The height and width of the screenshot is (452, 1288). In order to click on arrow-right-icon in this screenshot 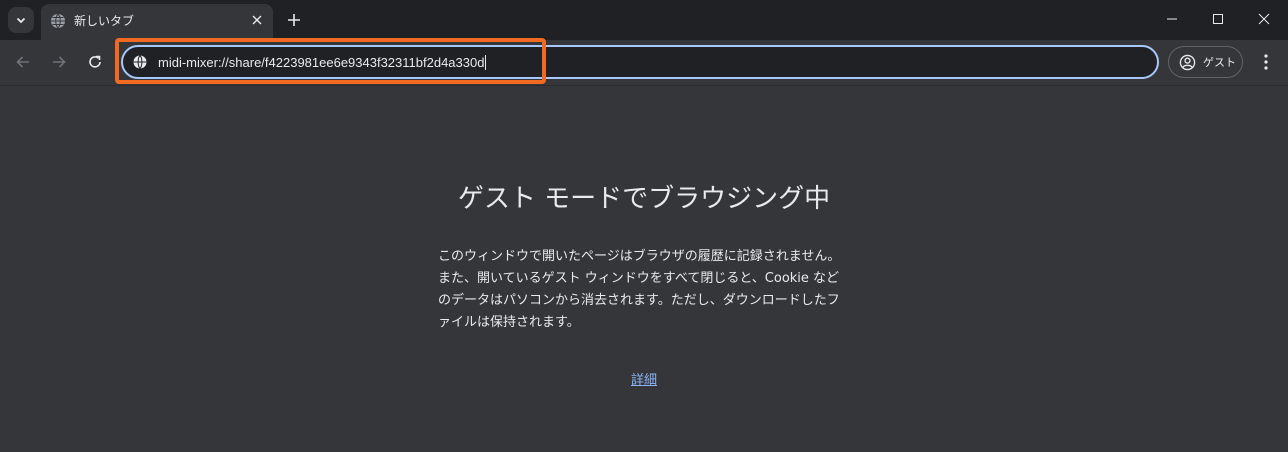, I will do `click(59, 62)`.